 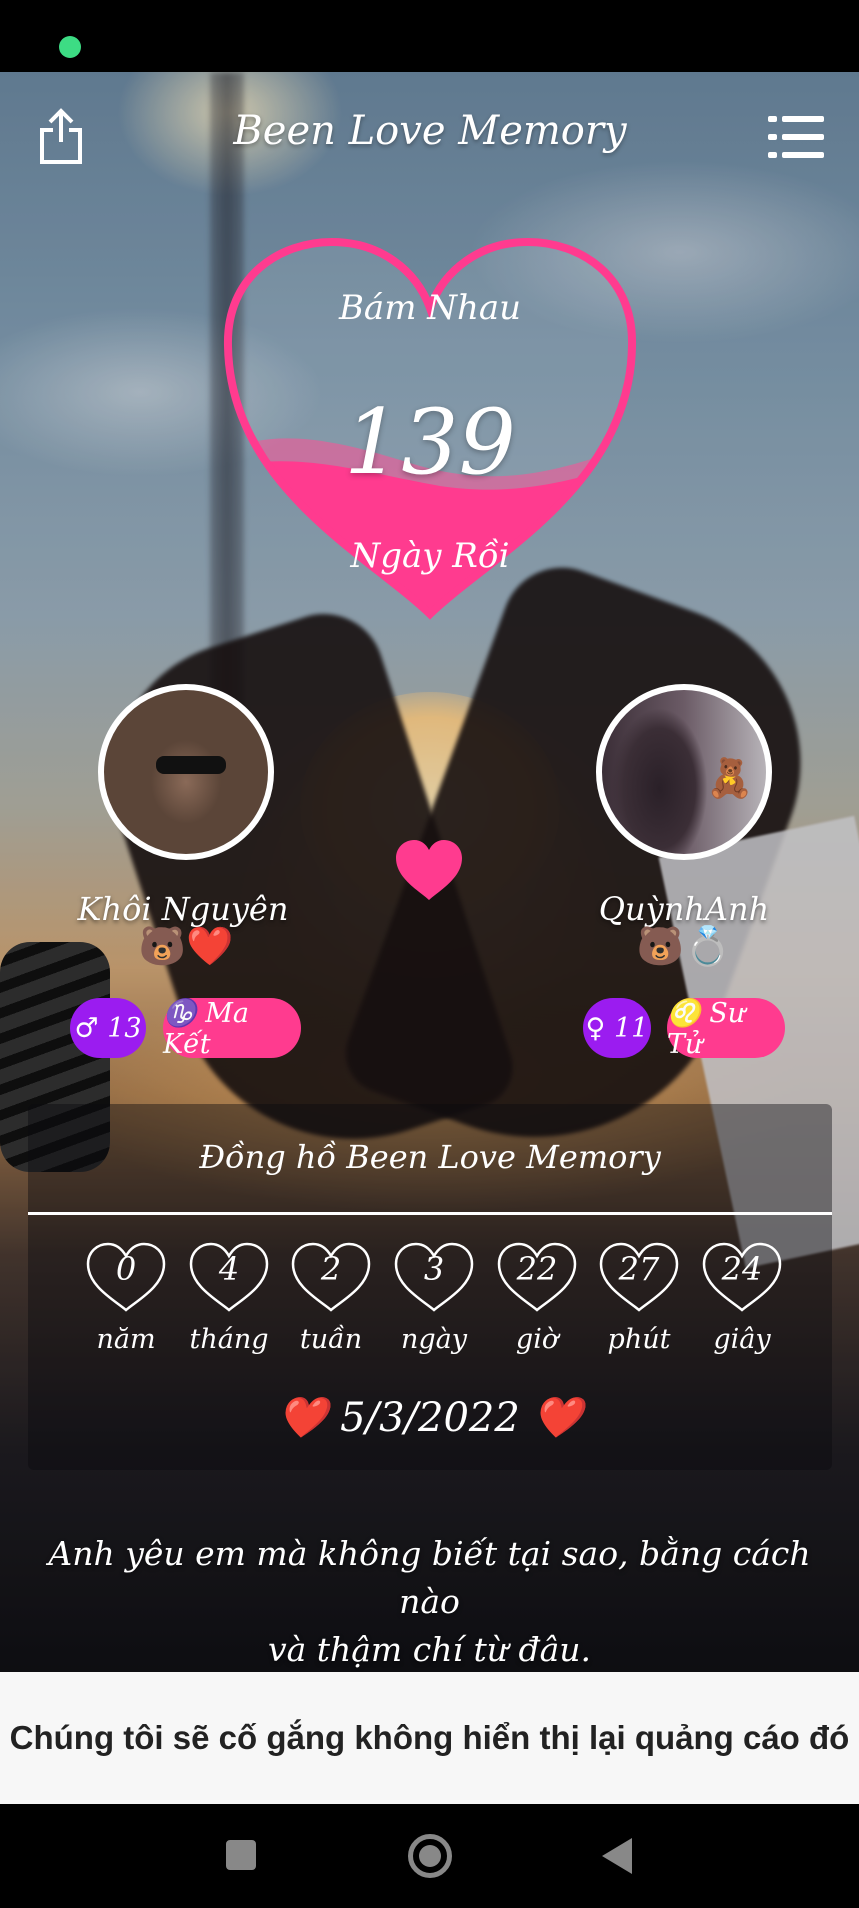 What do you see at coordinates (429, 36) in the screenshot?
I see `status-bar` at bounding box center [429, 36].